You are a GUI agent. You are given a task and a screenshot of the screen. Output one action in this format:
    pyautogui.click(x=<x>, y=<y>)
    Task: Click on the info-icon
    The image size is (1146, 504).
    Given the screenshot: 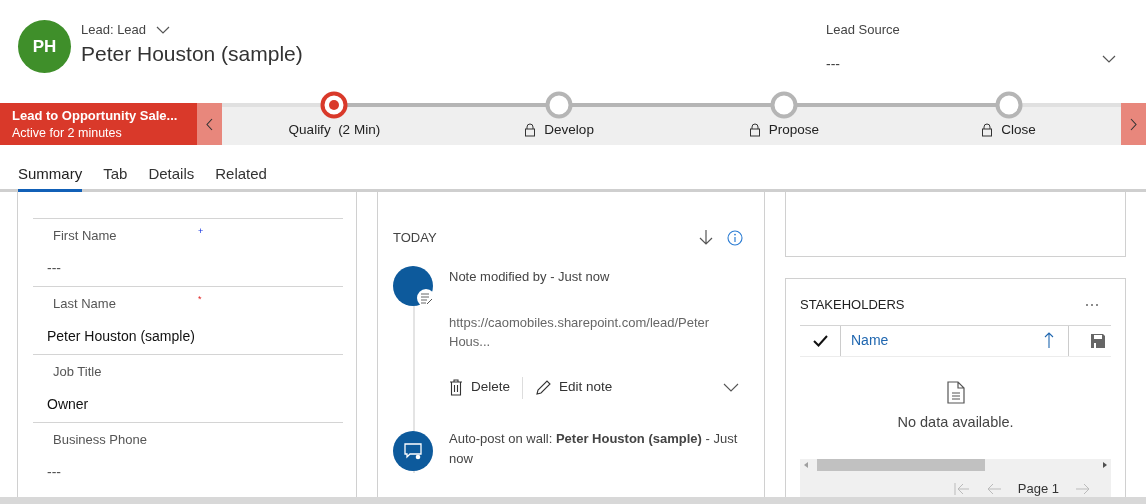 What is the action you would take?
    pyautogui.click(x=735, y=237)
    